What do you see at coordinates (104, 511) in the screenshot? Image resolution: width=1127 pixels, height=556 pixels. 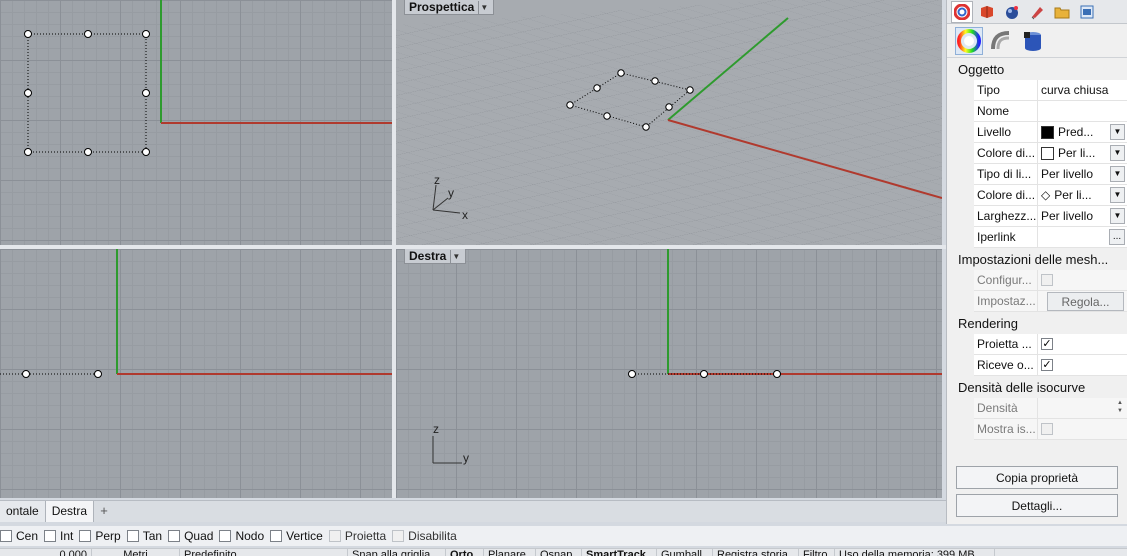 I see `add-tab-icon: +` at bounding box center [104, 511].